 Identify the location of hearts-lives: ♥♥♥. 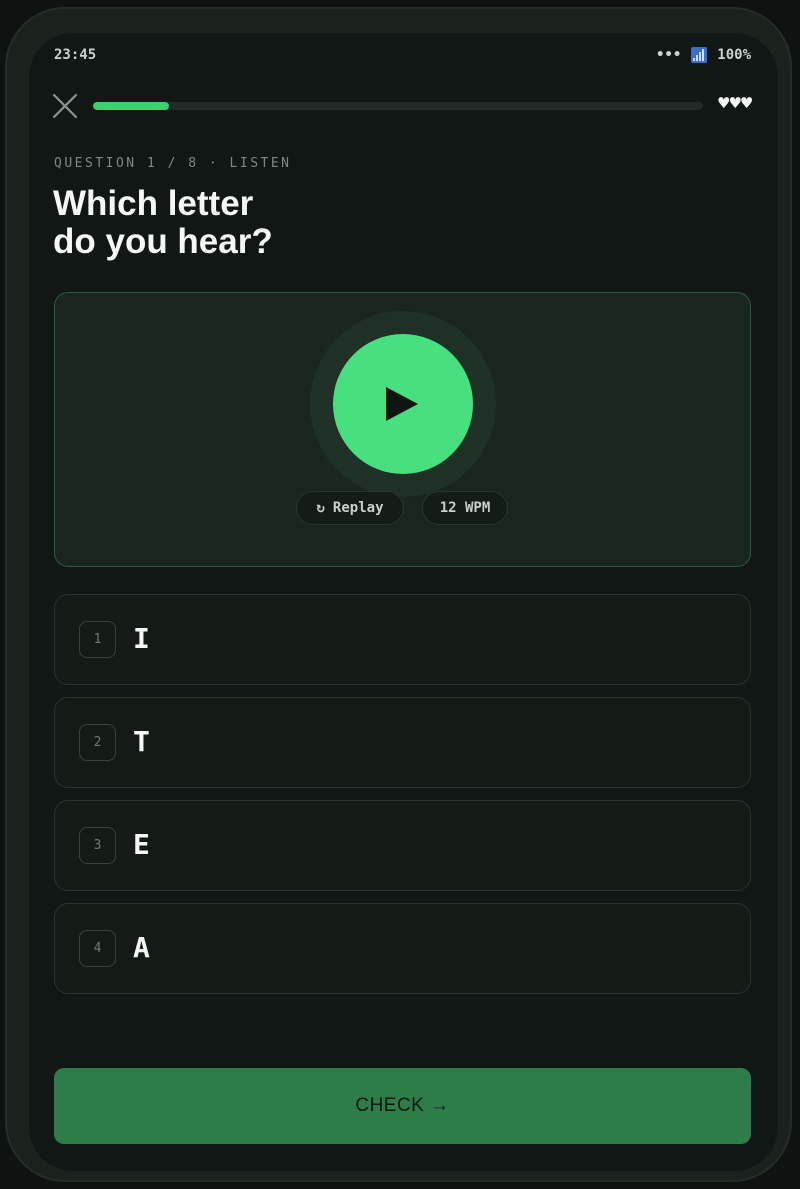
(735, 103).